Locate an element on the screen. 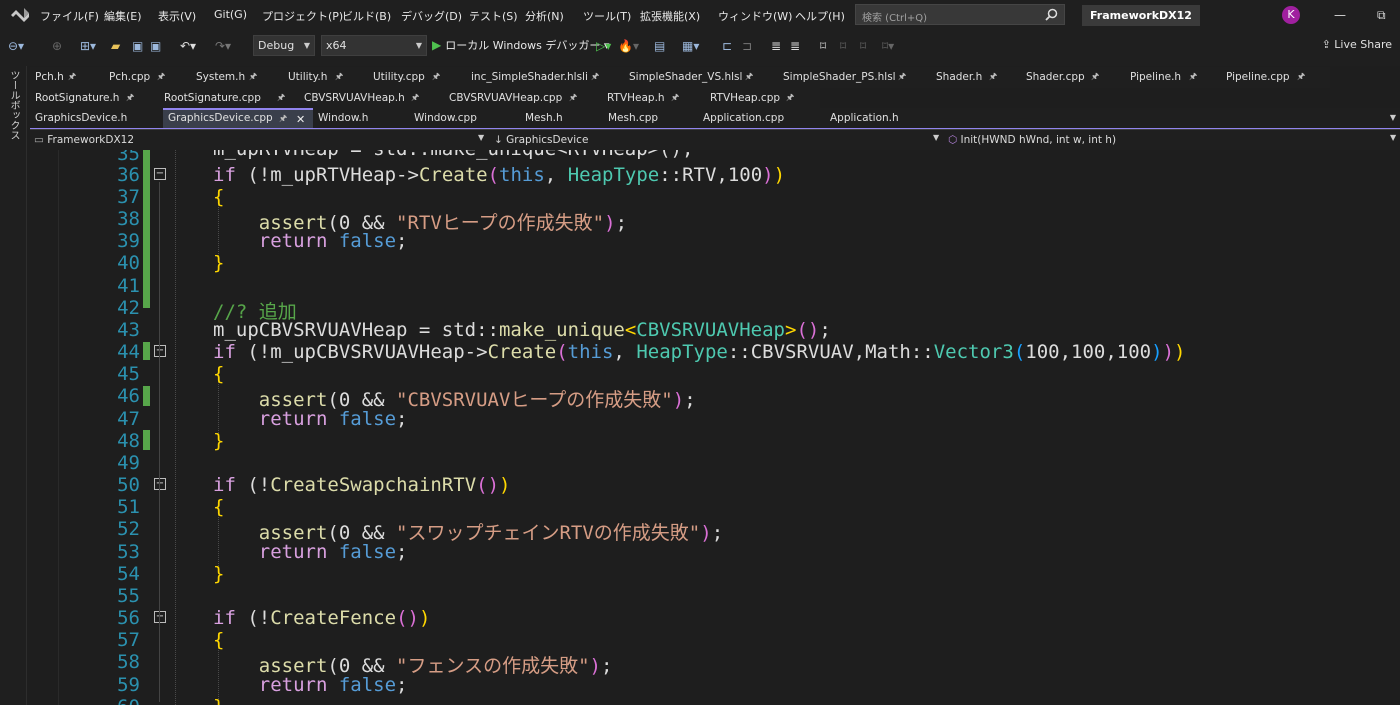  menu-debug: デバッグ(D) is located at coordinates (431, 16).